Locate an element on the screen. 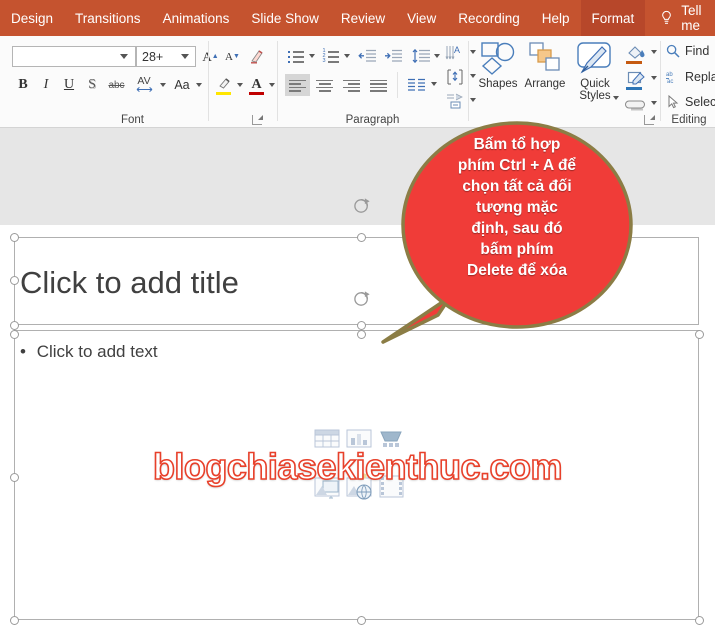  content-handle-top-center is located at coordinates (361, 334).